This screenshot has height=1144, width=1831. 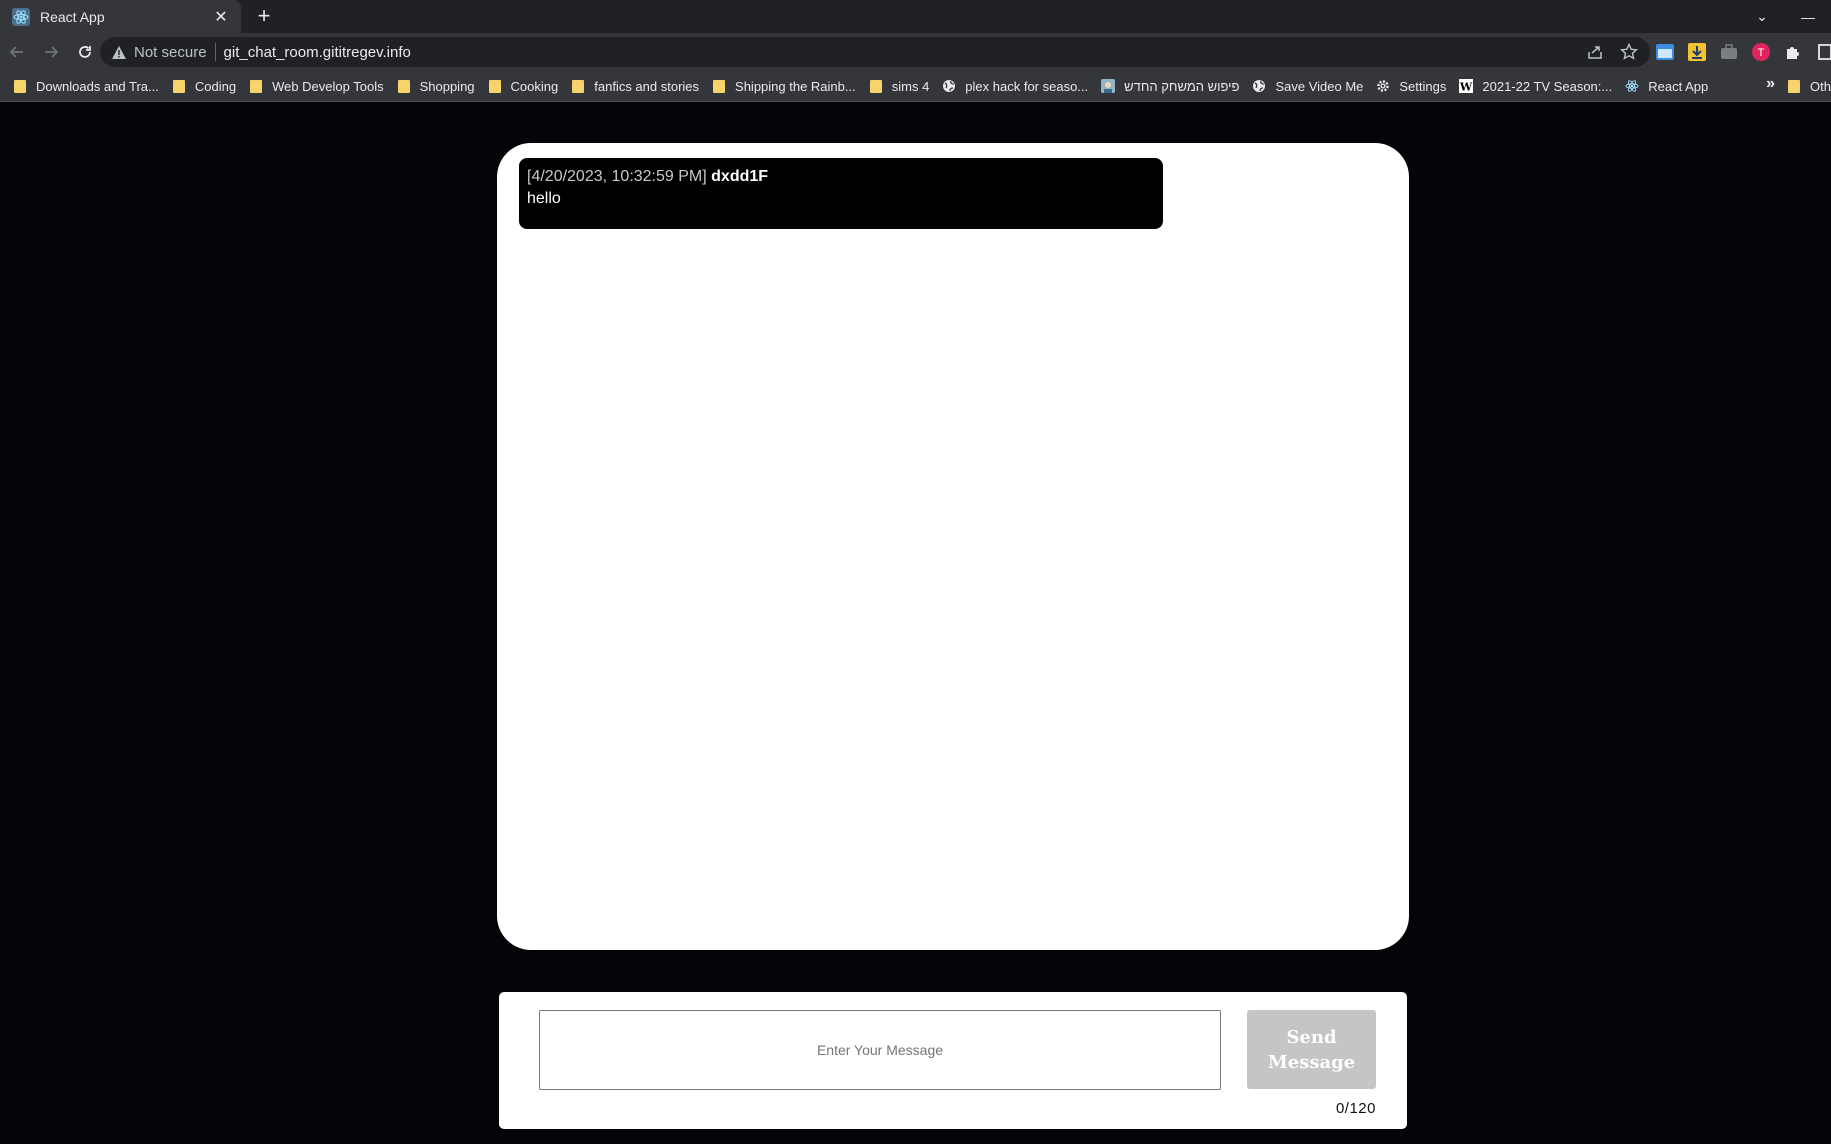 What do you see at coordinates (1629, 54) in the screenshot?
I see `star-icon` at bounding box center [1629, 54].